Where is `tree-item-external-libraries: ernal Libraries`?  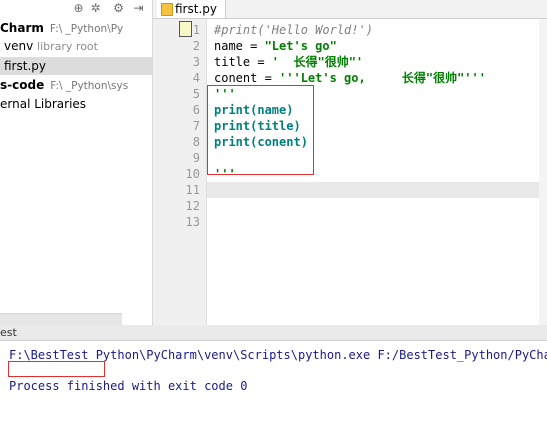
tree-item-external-libraries: ernal Libraries is located at coordinates (43, 104).